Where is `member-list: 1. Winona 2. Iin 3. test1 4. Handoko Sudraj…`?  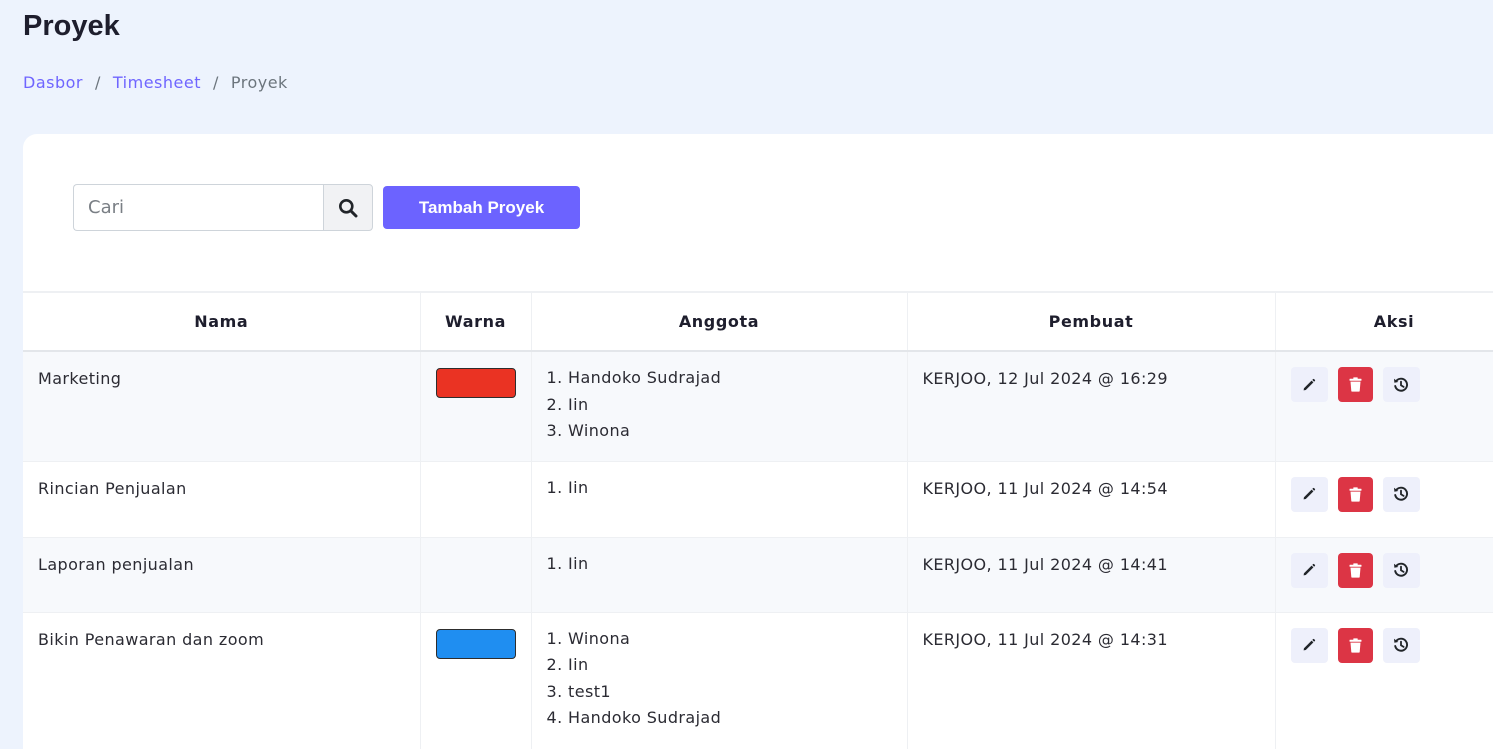
member-list: 1. Winona 2. Iin 3. test1 4. Handoko Sudraj… is located at coordinates (719, 679).